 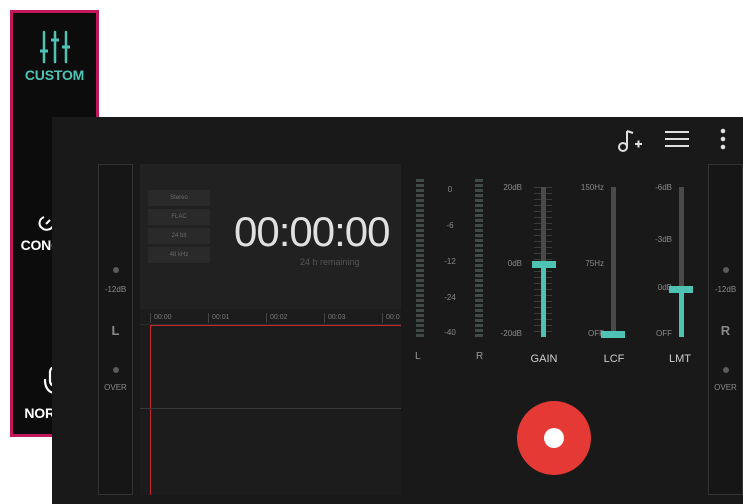 What do you see at coordinates (480, 356) in the screenshot?
I see `vu-right-label: R` at bounding box center [480, 356].